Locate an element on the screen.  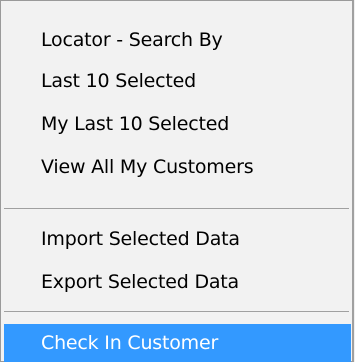
menu-item-last-10-selected: Last 10 Selected is located at coordinates (176, 81).